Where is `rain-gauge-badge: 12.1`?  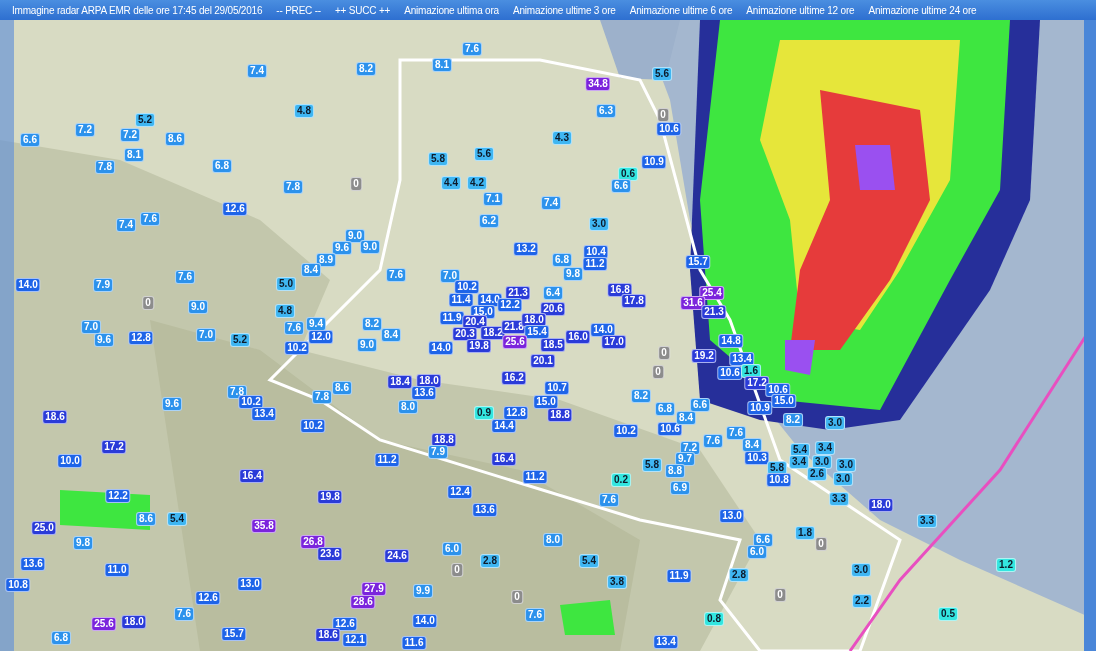
rain-gauge-badge: 12.1 is located at coordinates (355, 640).